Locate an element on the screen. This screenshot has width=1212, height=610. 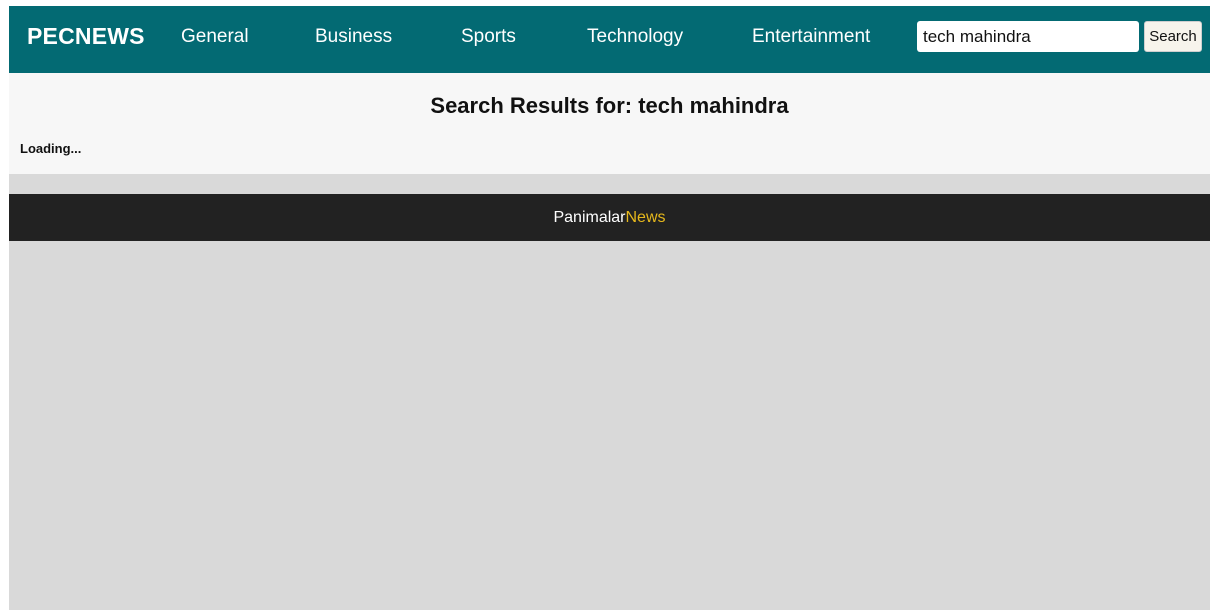
footer-brand-part1: Panimalar is located at coordinates (589, 217).